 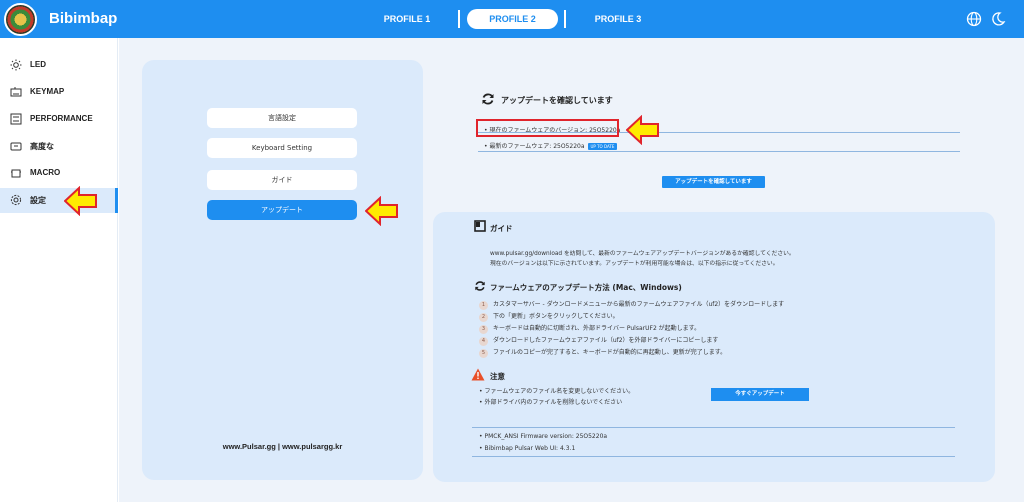 What do you see at coordinates (16, 65) in the screenshot?
I see `sun-icon` at bounding box center [16, 65].